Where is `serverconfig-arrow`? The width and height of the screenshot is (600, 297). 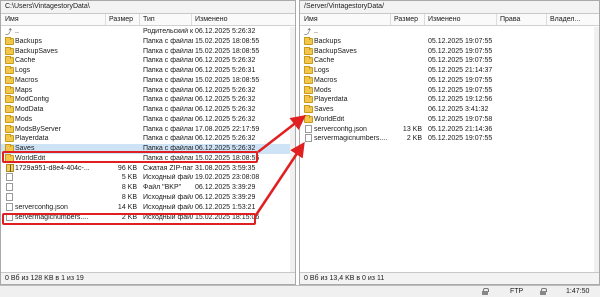
serverconfig-arrow is located at coordinates (279, 178).